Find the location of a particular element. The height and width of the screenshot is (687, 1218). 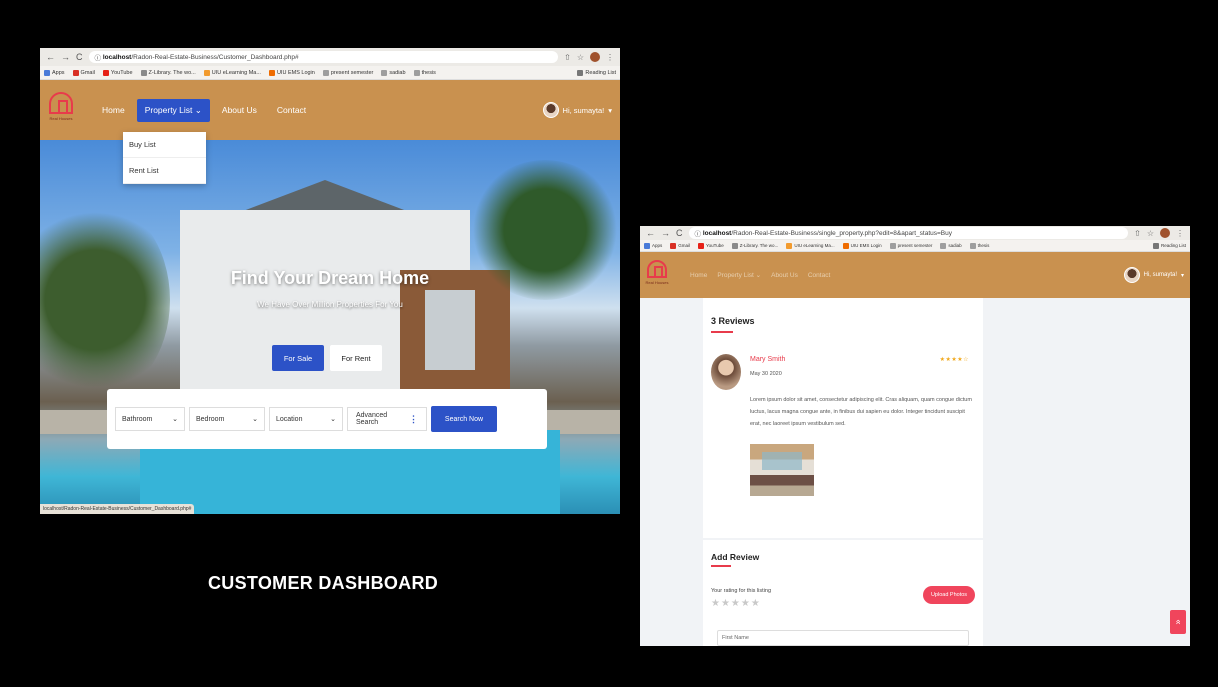

reviewer-name: Mary Smith is located at coordinates (767, 359).